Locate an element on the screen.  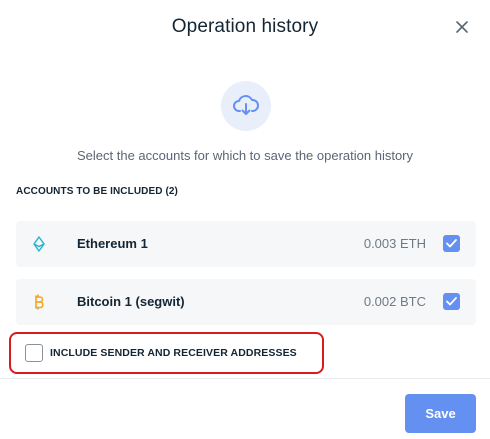
include-addresses-highlight: INCLUDE SENDER AND RECEIVER ADDRESSES is located at coordinates (166, 353).